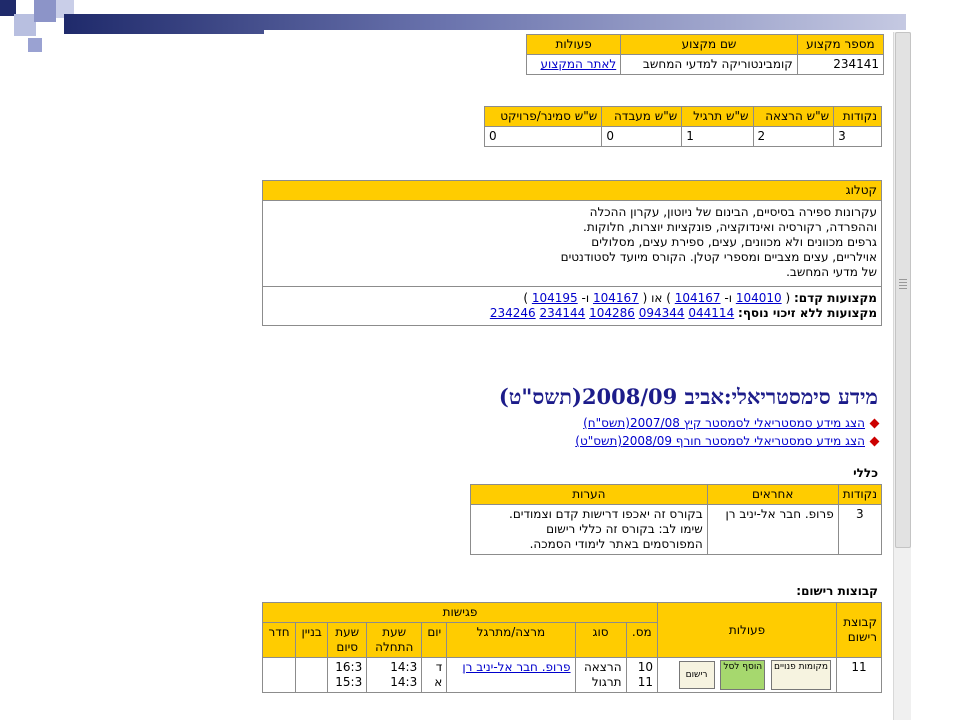 This screenshot has height=720, width=960. I want to click on no-credit-course-link: 104286, so click(612, 313).